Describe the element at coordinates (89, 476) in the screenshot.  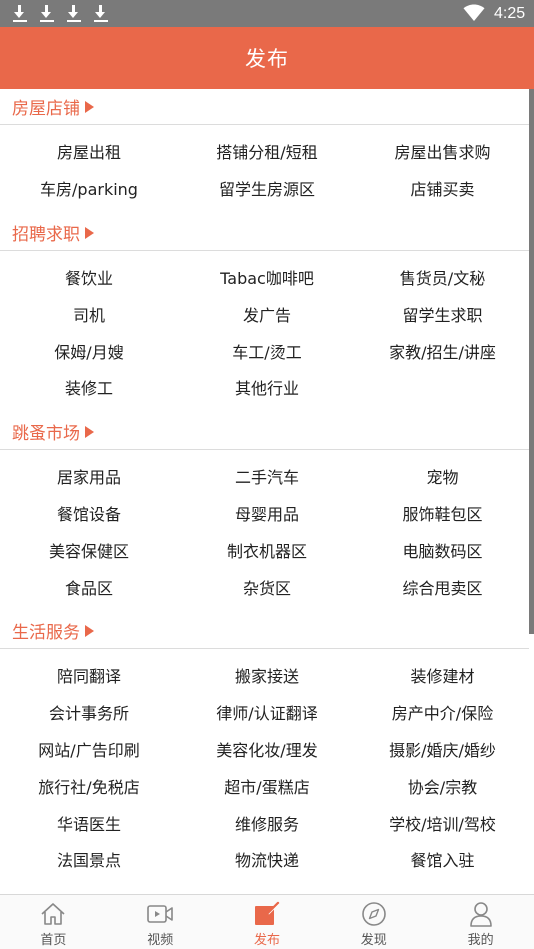
I see `category-item: 居家用品` at that location.